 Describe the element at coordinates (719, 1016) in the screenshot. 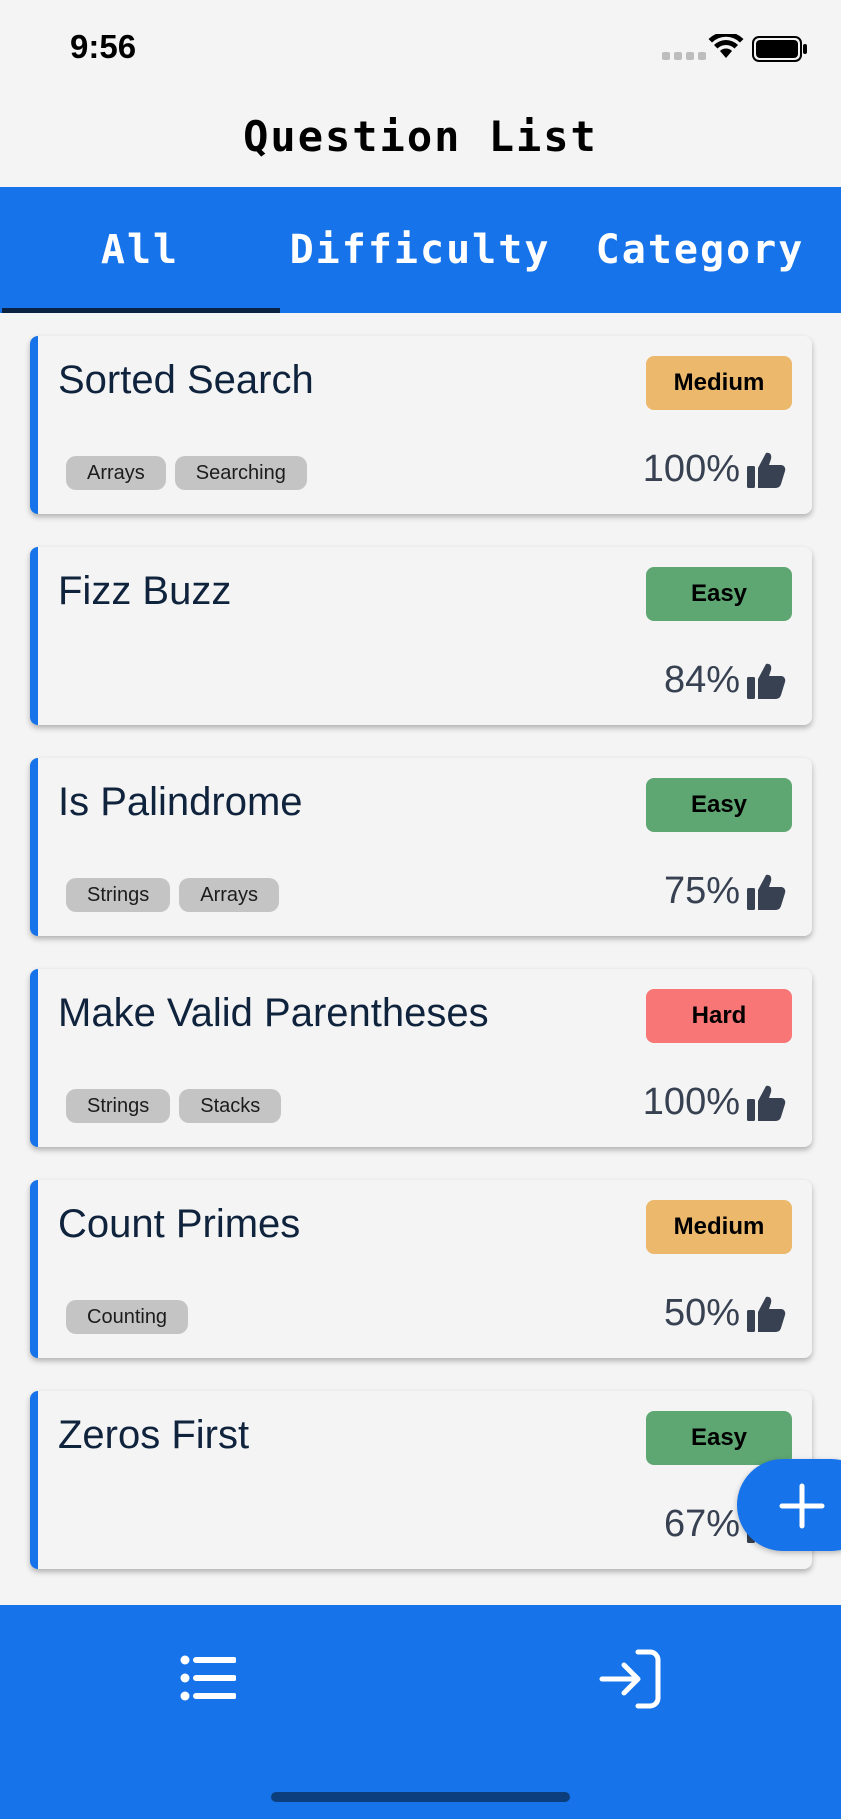

I see `difficulty-badge: Hard` at that location.